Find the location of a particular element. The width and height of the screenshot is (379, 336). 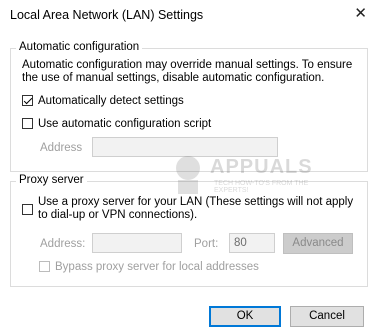

proxy-server-legend: Proxy server is located at coordinates (51, 180).